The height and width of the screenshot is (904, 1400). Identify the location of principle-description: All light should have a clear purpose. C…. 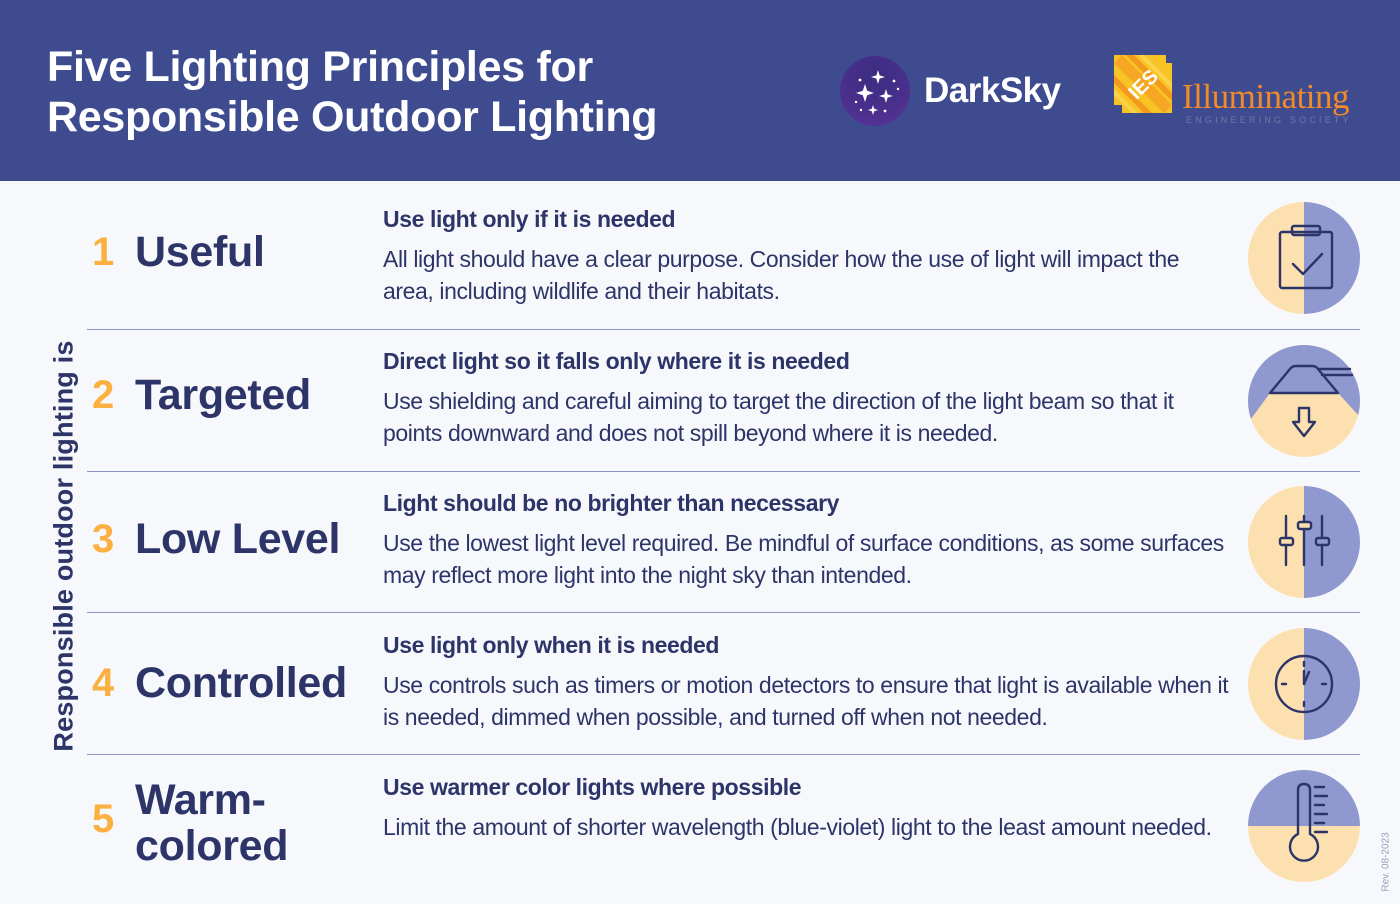
(781, 275).